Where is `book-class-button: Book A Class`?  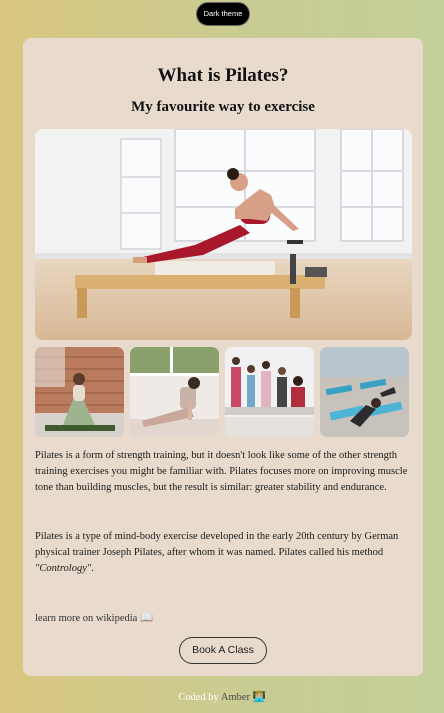
book-class-button: Book A Class is located at coordinates (223, 650).